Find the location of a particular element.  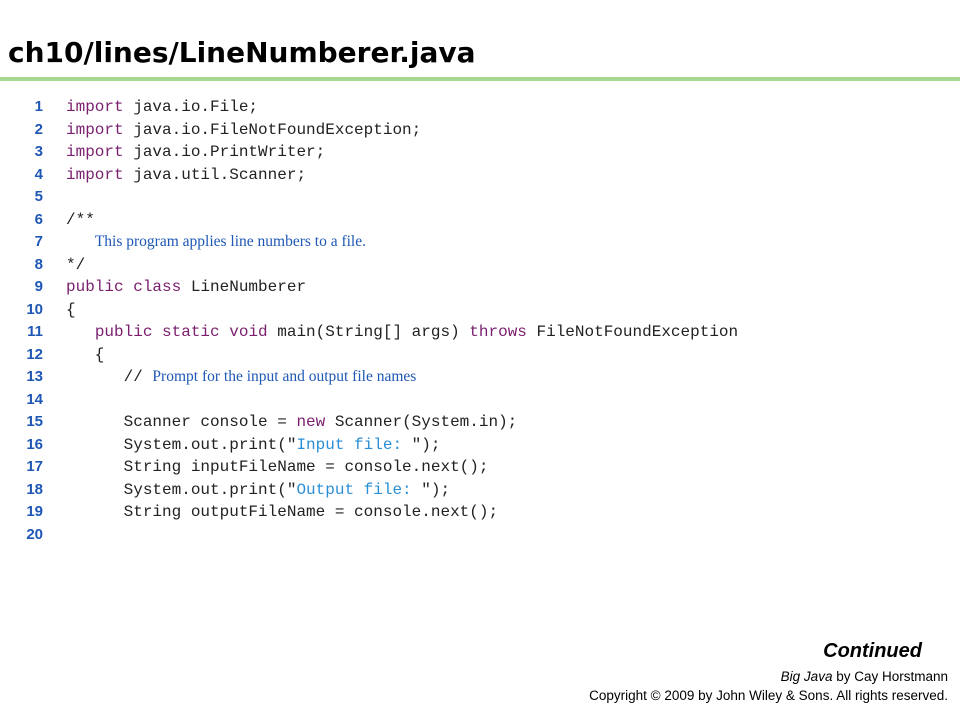

line-number: 7 is located at coordinates (38, 241).